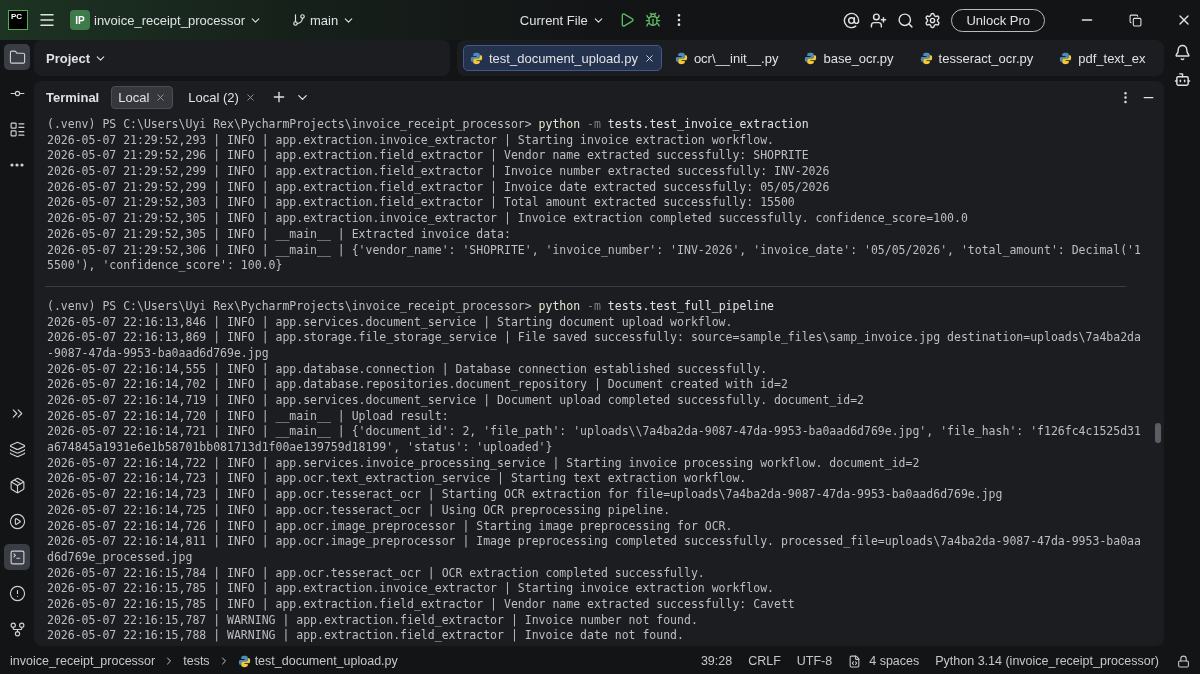 Image resolution: width=1200 pixels, height=674 pixels. I want to click on terminal-line: 2026-05-07 22:16:13,846 | INFO | app.services.document_service | Starting document upload workflow., so click(390, 322).